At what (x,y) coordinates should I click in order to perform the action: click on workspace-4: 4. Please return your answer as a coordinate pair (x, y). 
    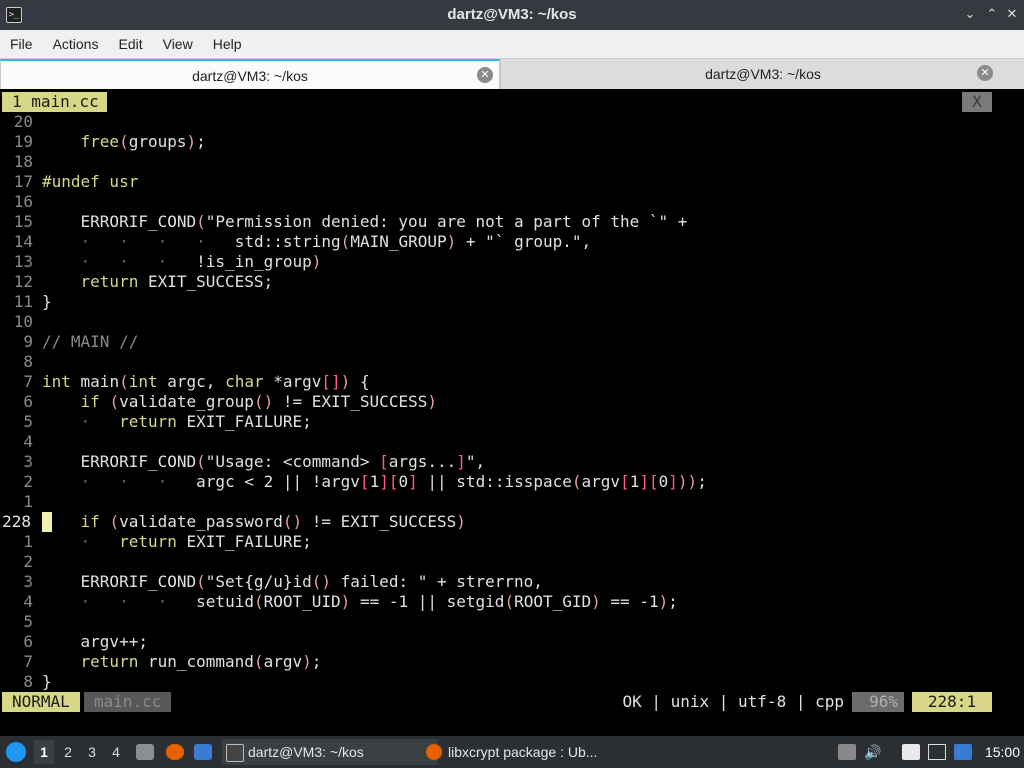
    Looking at the image, I should click on (116, 752).